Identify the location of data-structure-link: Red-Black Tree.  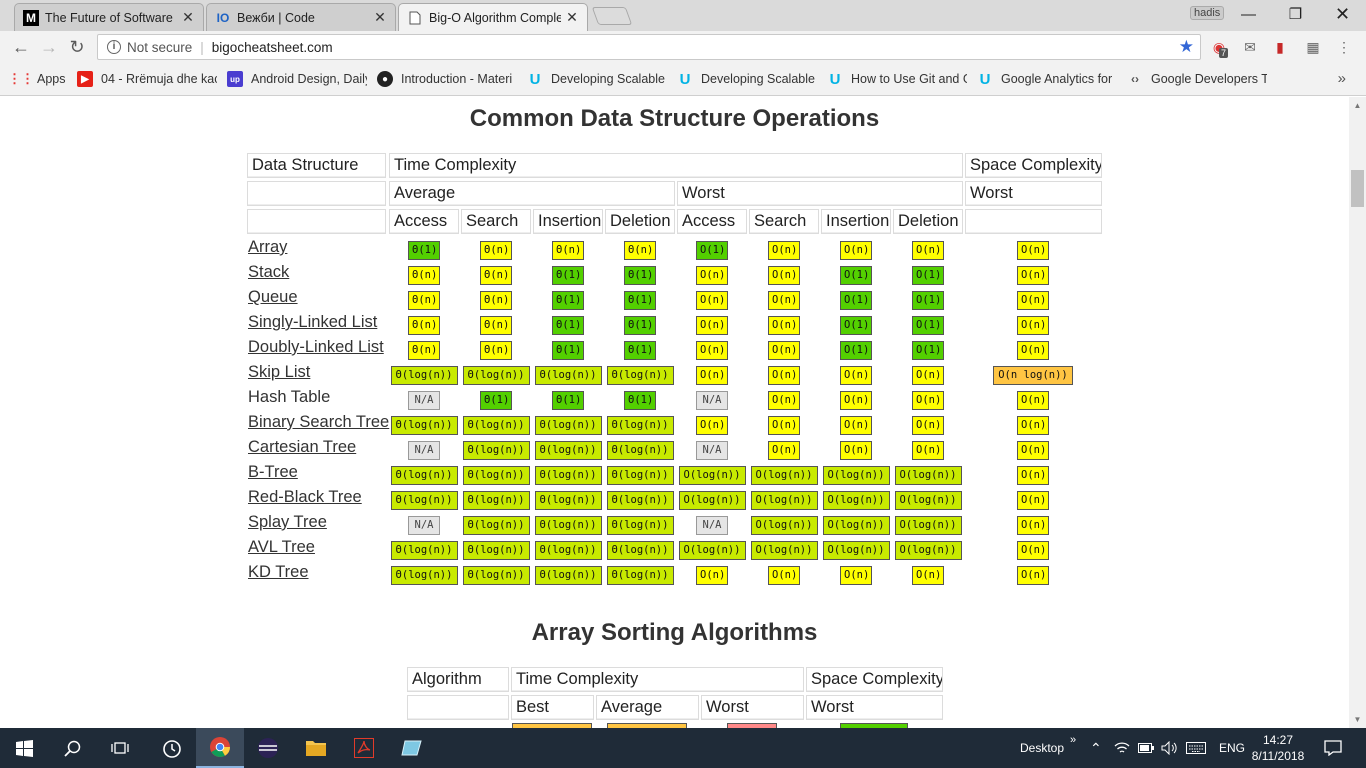
(305, 497).